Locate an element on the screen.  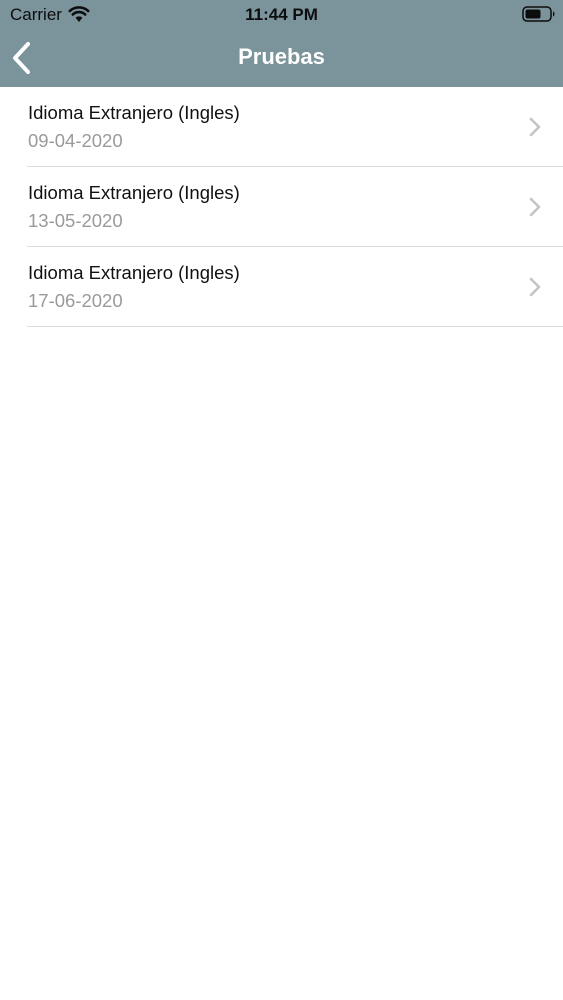
list-item: Idioma Extranjero (Ingles) 13-05-2020 is located at coordinates (281, 207).